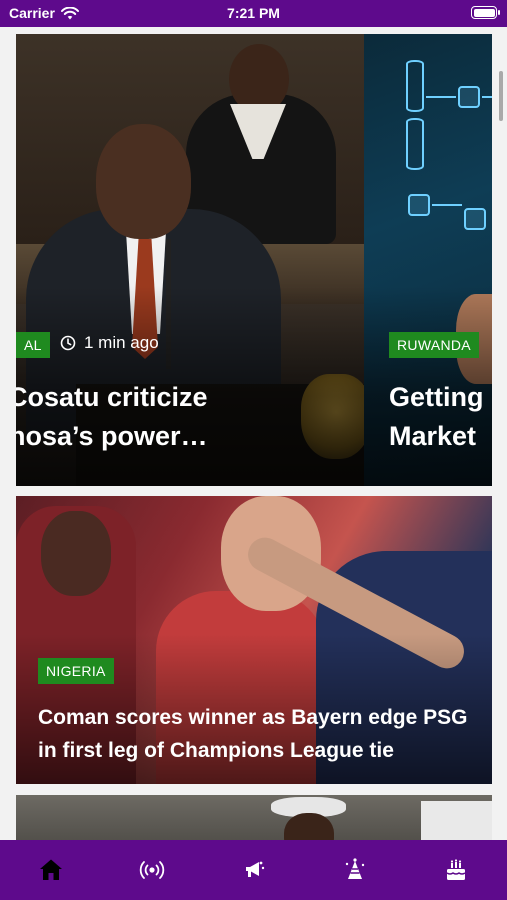  I want to click on broadcast-icon, so click(152, 870).